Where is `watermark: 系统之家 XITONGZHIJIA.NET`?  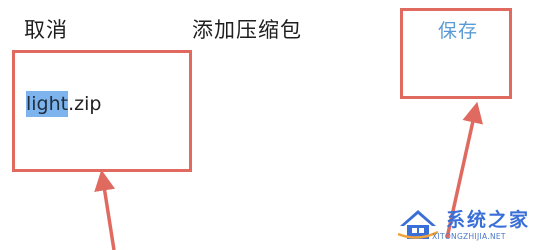 watermark: 系统之家 XITONGZHIJIA.NET is located at coordinates (473, 225).